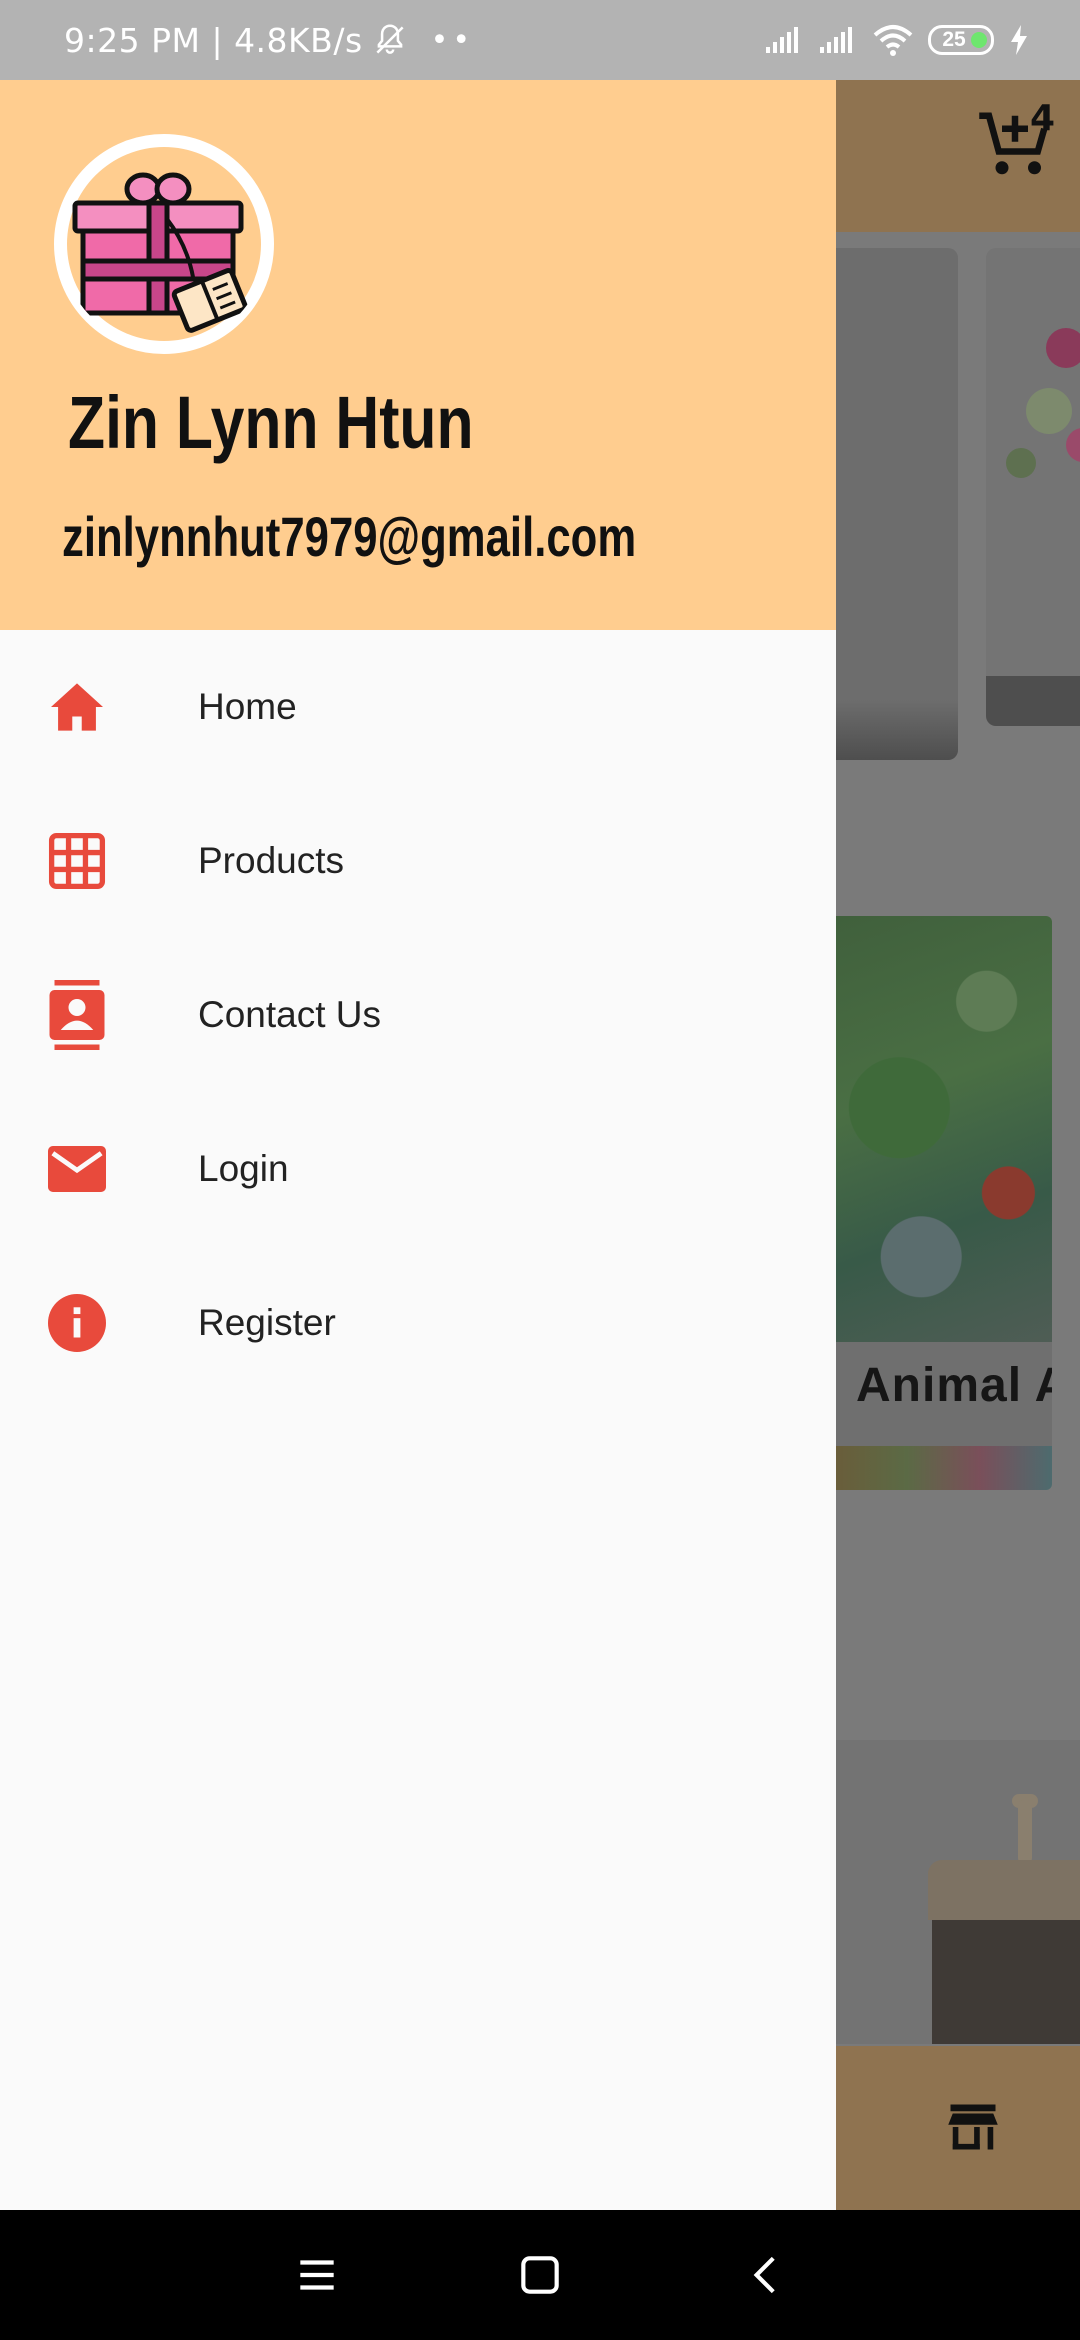  What do you see at coordinates (1043, 118) in the screenshot?
I see `cart-count-badge: 4` at bounding box center [1043, 118].